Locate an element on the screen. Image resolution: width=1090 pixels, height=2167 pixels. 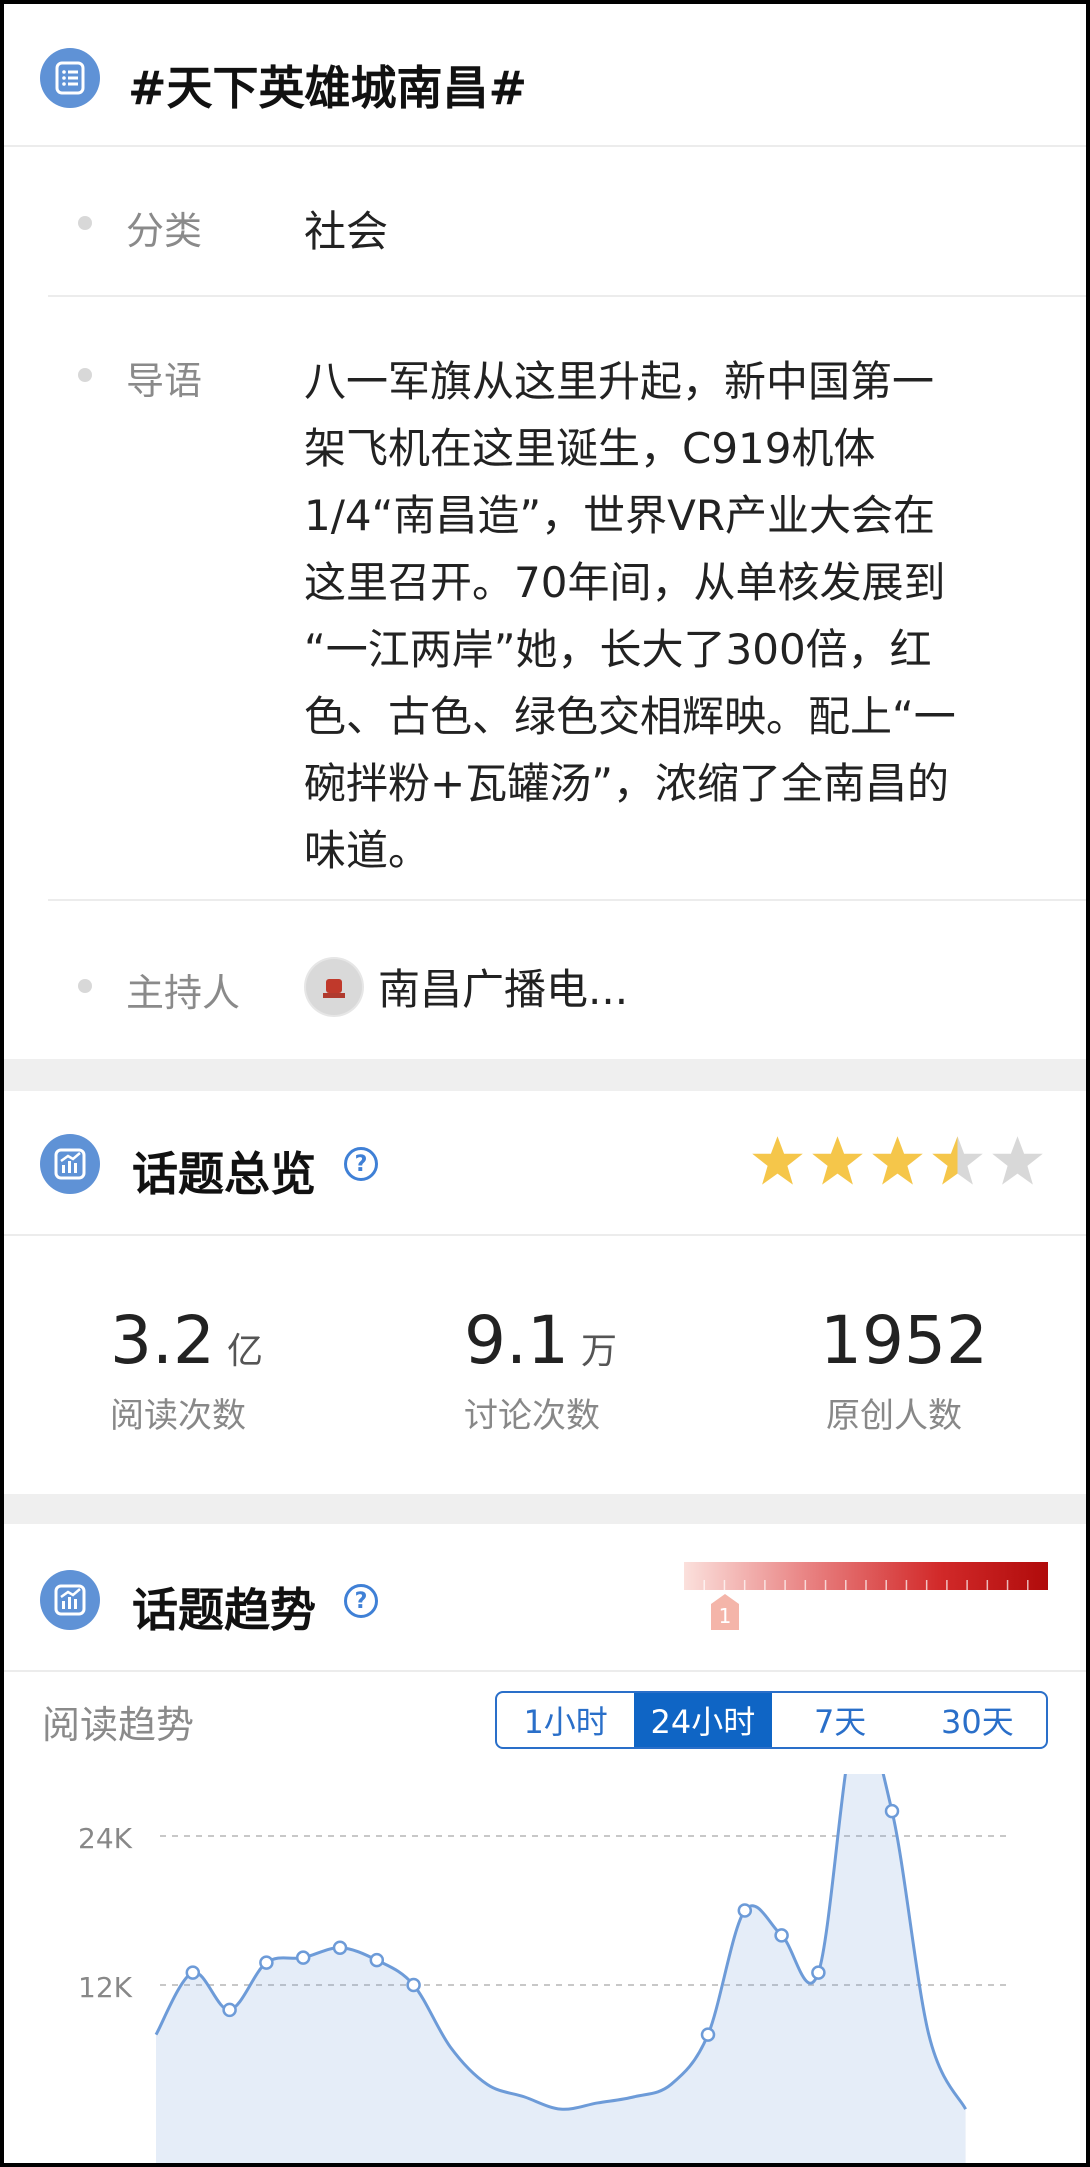
time-range-tabs: 1小时 24小时 7天 30天 is located at coordinates (771, 1720).